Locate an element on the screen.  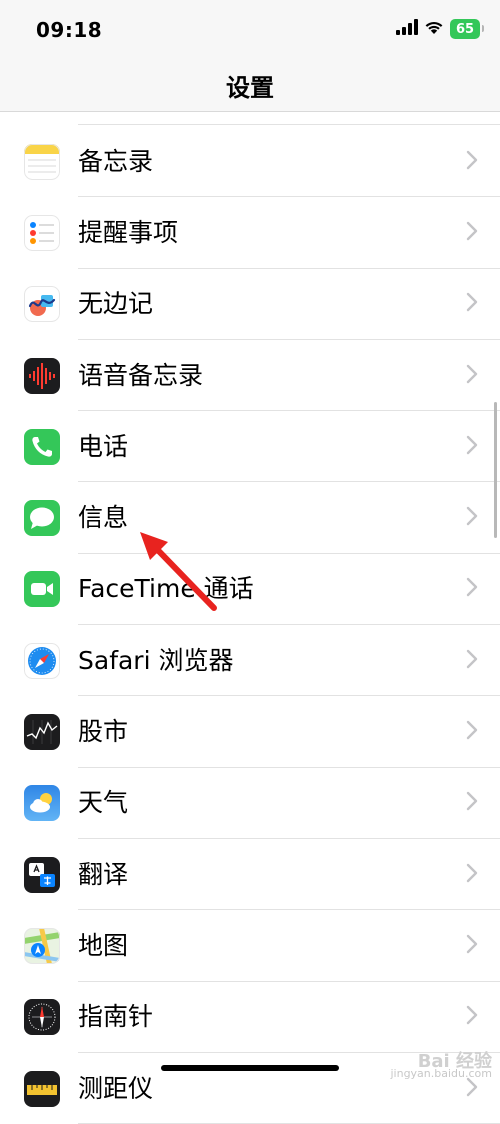
settings-item-maps: 地图 is located at coordinates (250, 946).